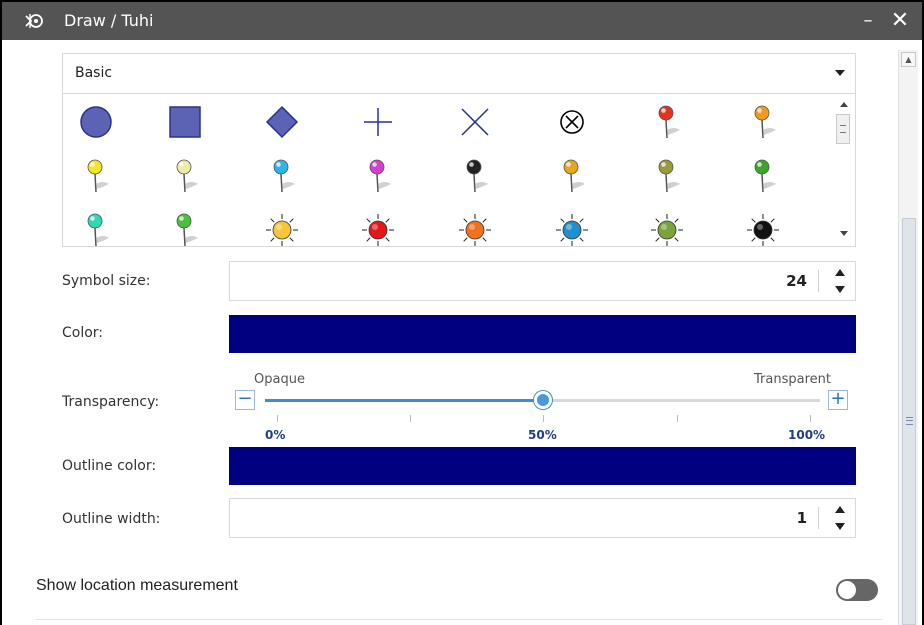 The height and width of the screenshot is (625, 924). I want to click on window-title: Draw / Tuhi, so click(109, 20).